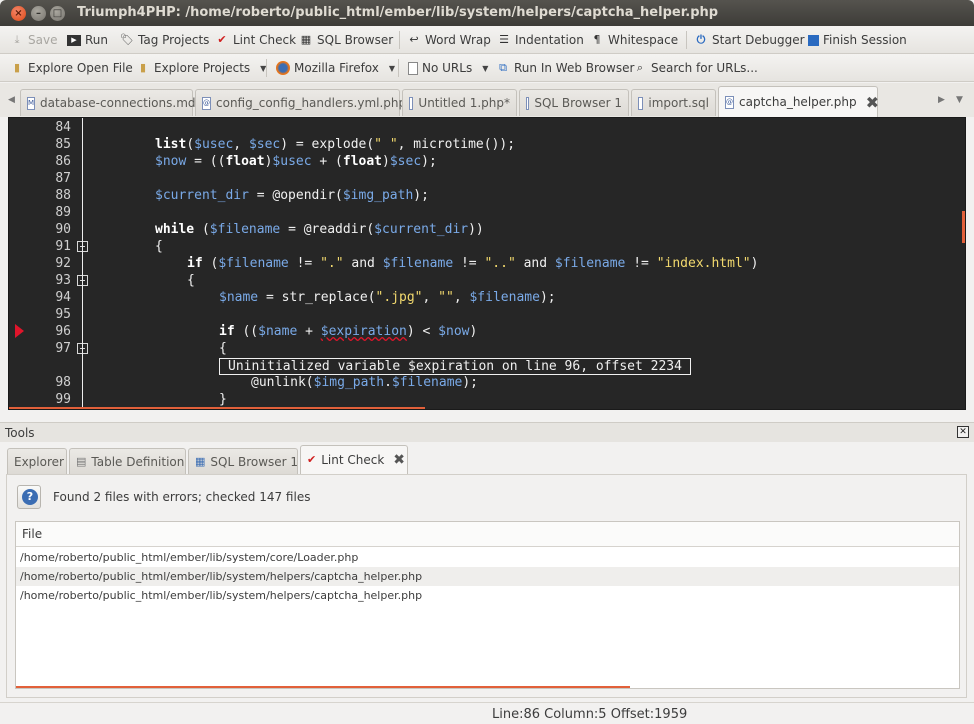  What do you see at coordinates (503, 67) in the screenshot?
I see `browser-run-icon: ⧉` at bounding box center [503, 67].